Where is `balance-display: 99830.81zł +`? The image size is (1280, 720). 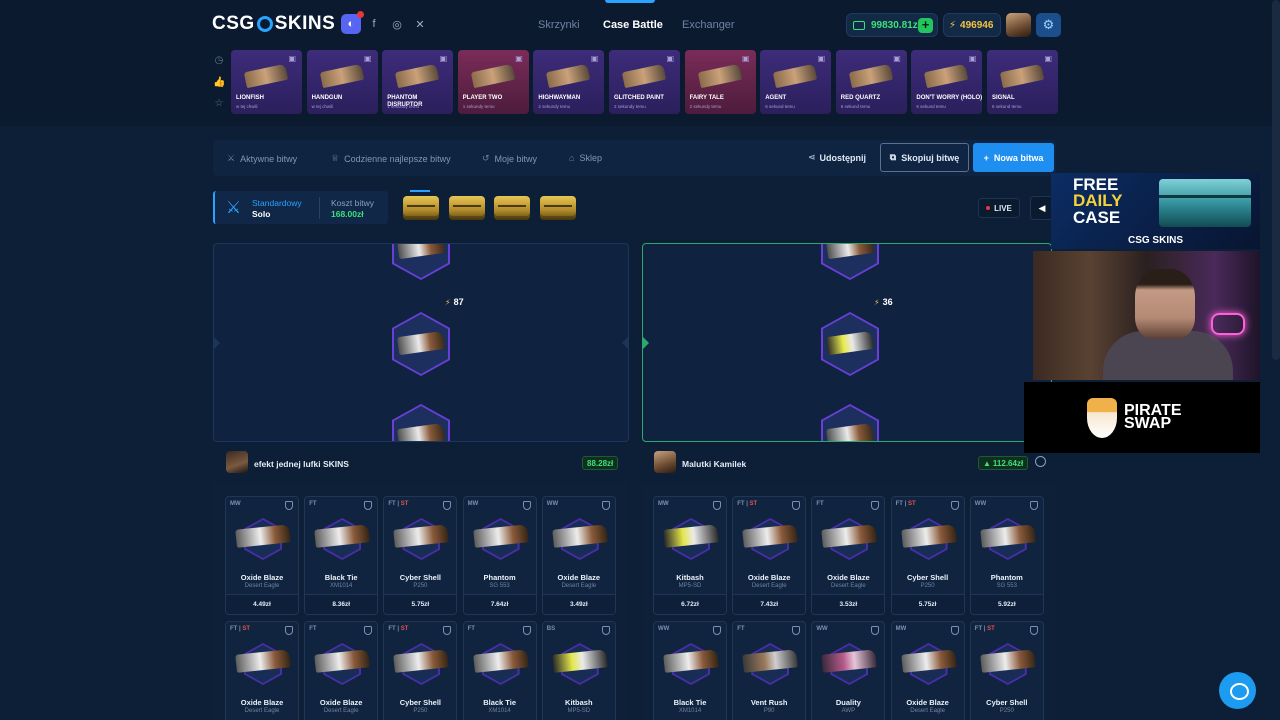
balance-display: 99830.81zł + is located at coordinates (892, 25).